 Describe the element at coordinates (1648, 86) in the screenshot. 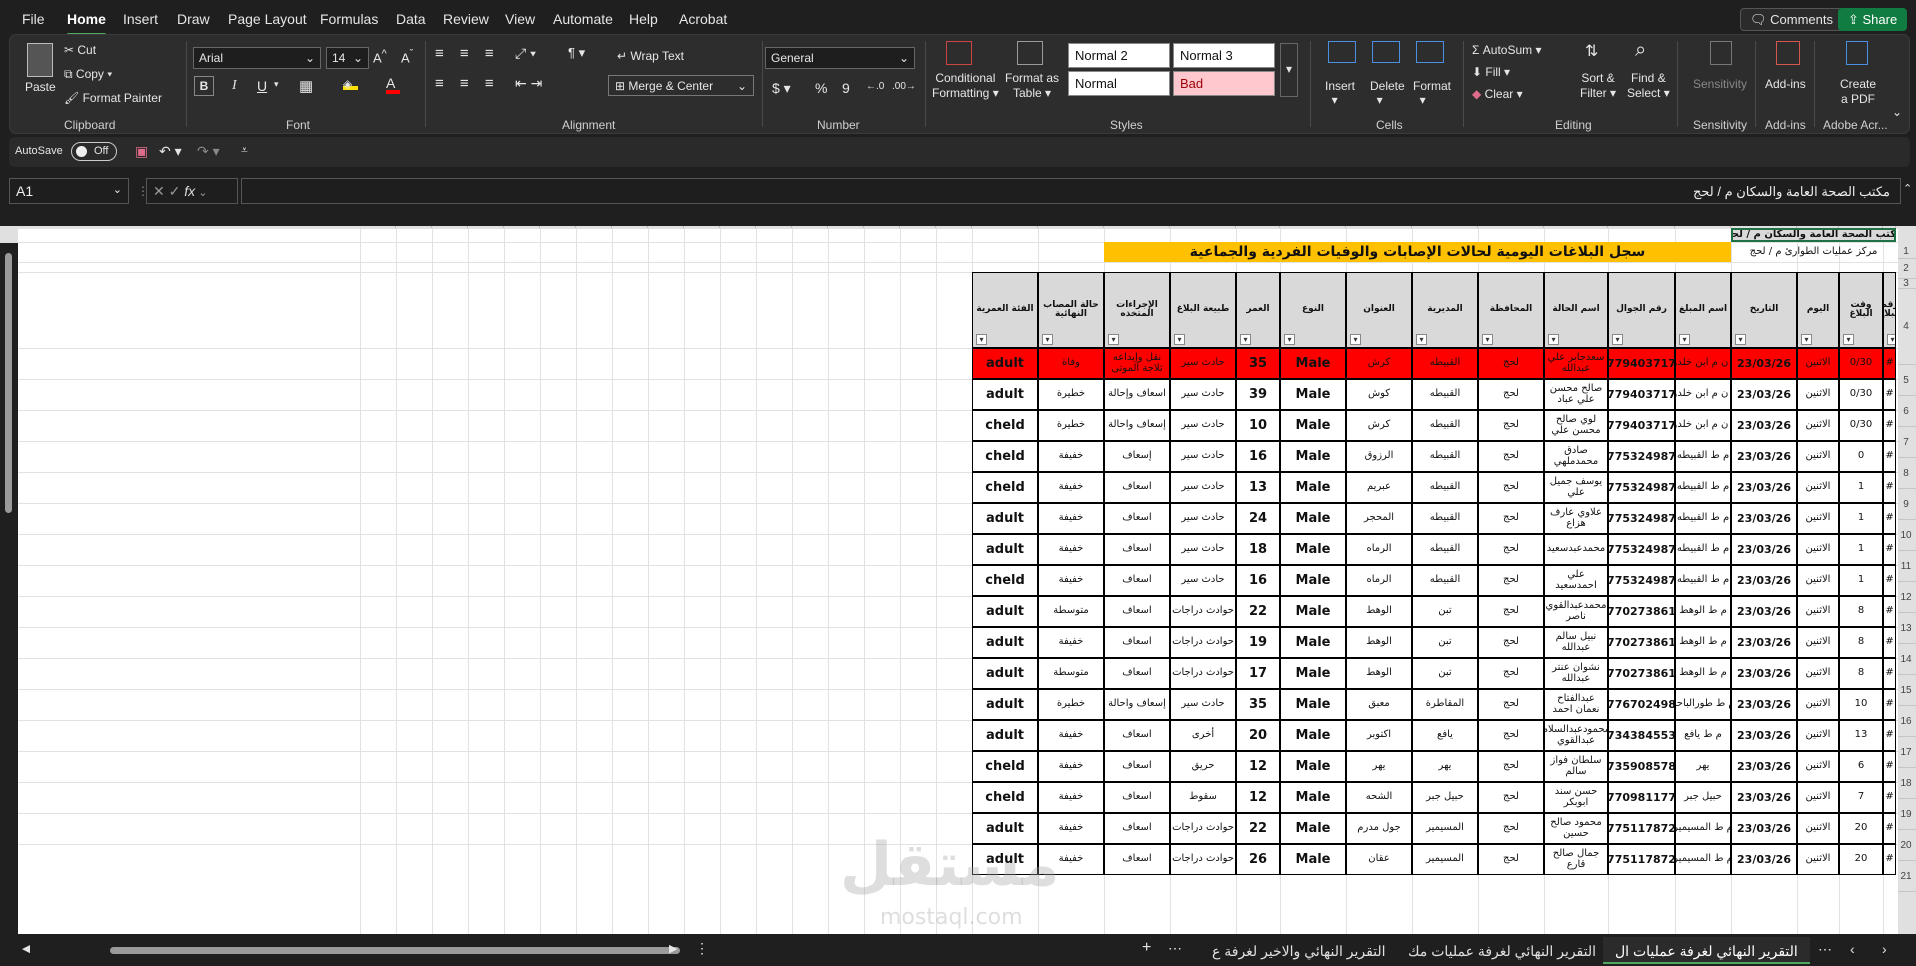

I see `find-select-button: Find & Select ▾` at that location.